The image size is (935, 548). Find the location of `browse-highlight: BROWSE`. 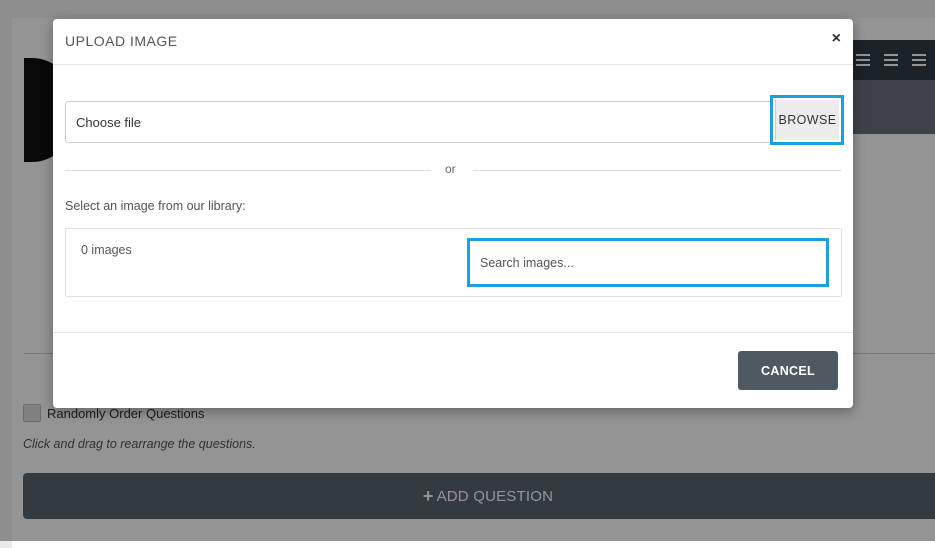

browse-highlight: BROWSE is located at coordinates (807, 120).